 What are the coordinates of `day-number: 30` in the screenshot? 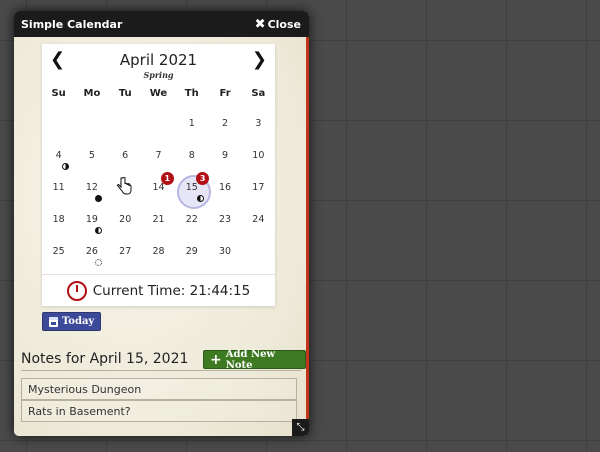 It's located at (225, 251).